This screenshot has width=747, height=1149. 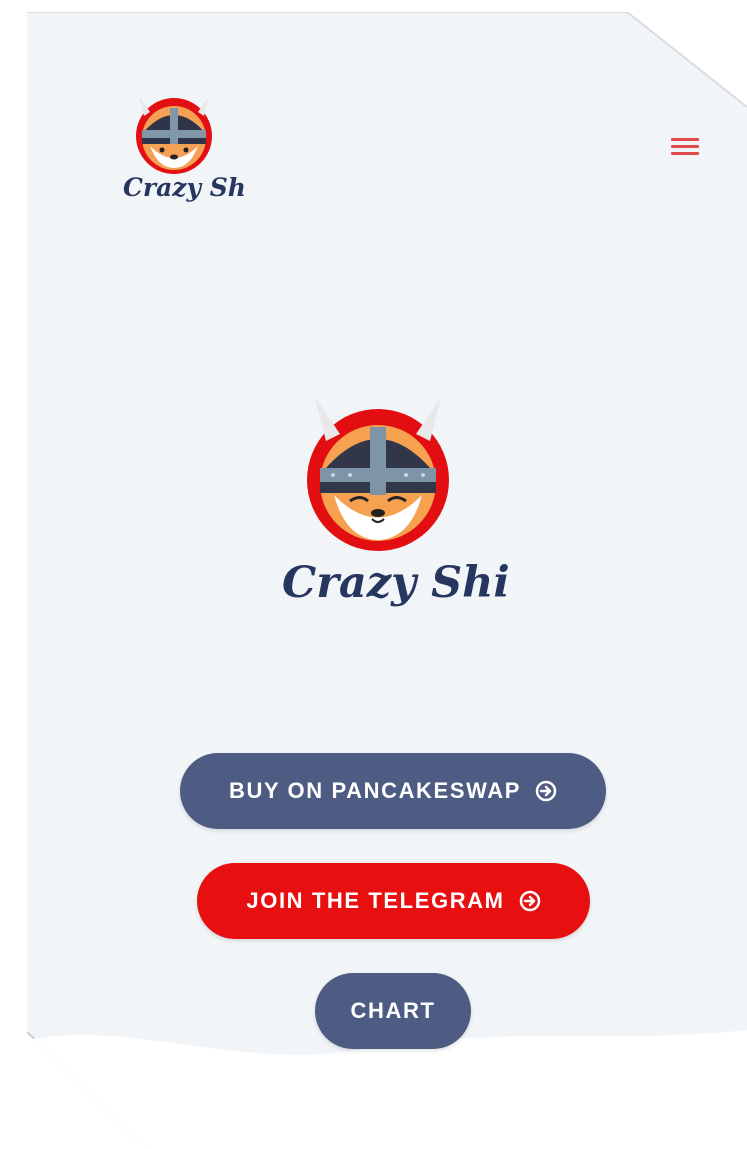 I want to click on hero-logo: Crazy Shiba, so click(x=395, y=502).